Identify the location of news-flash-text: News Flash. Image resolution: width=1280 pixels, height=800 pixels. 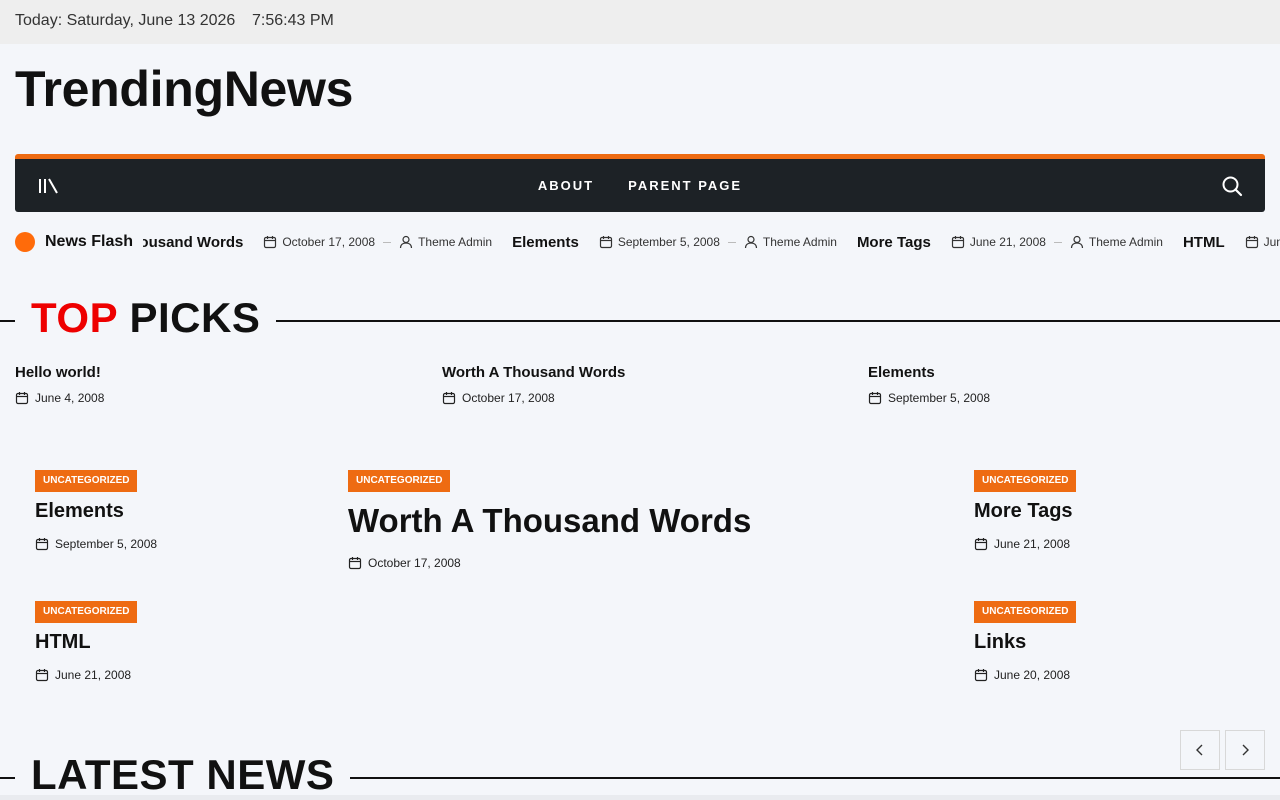
(89, 241).